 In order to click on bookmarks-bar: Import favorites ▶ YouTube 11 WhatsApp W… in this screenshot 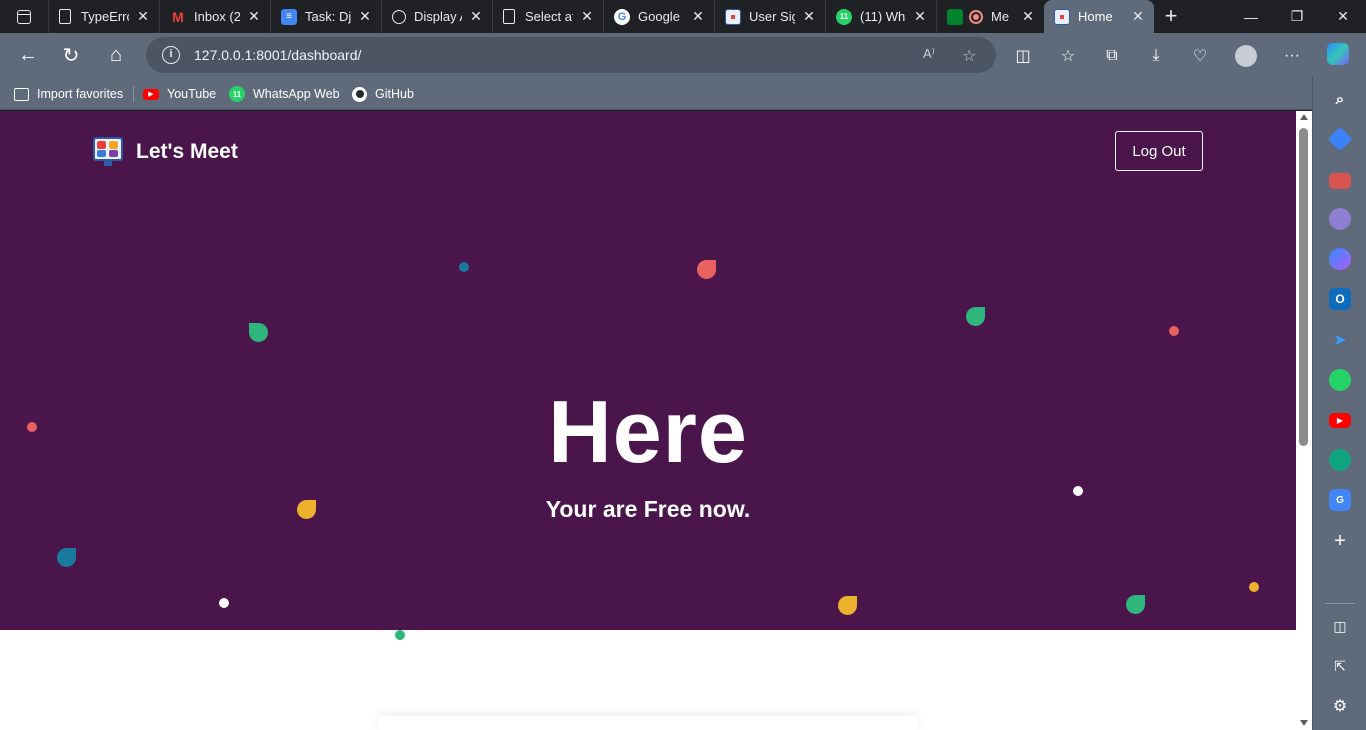, I will do `click(656, 93)`.